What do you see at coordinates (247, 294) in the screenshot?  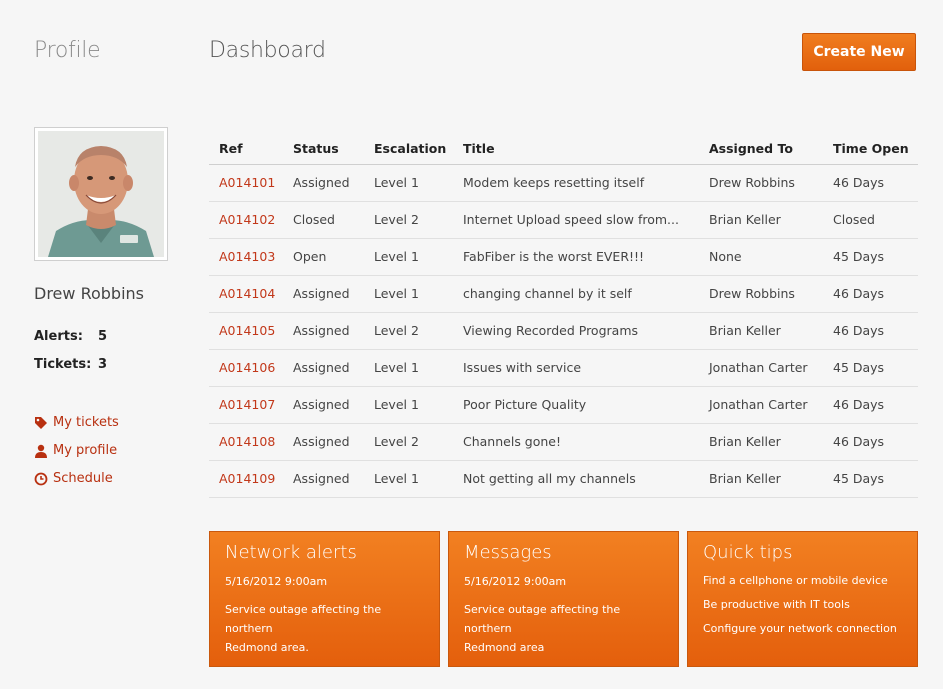 I see `ticket-ref-link: A014104` at bounding box center [247, 294].